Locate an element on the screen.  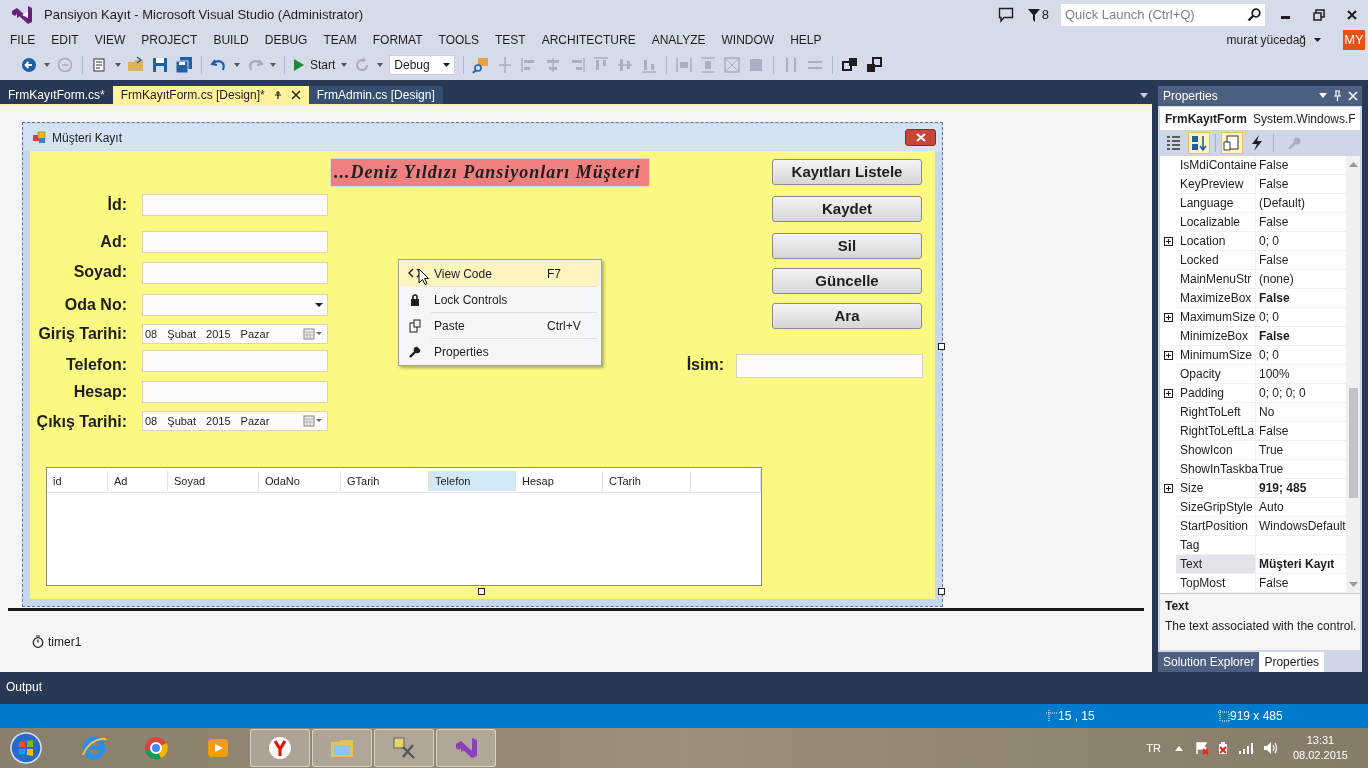
form-button: Ara is located at coordinates (847, 316).